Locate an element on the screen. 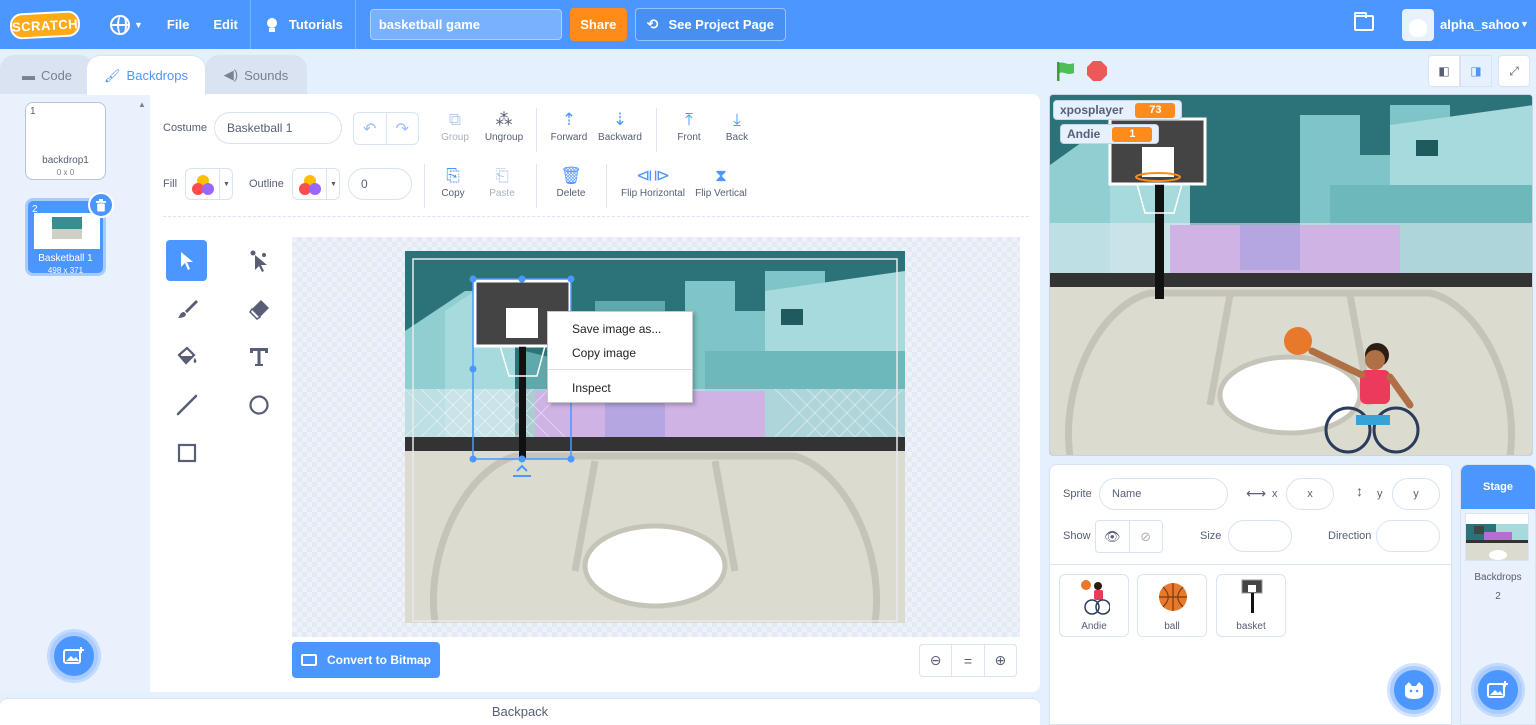  small-stage-button: ◧ is located at coordinates (1444, 71).